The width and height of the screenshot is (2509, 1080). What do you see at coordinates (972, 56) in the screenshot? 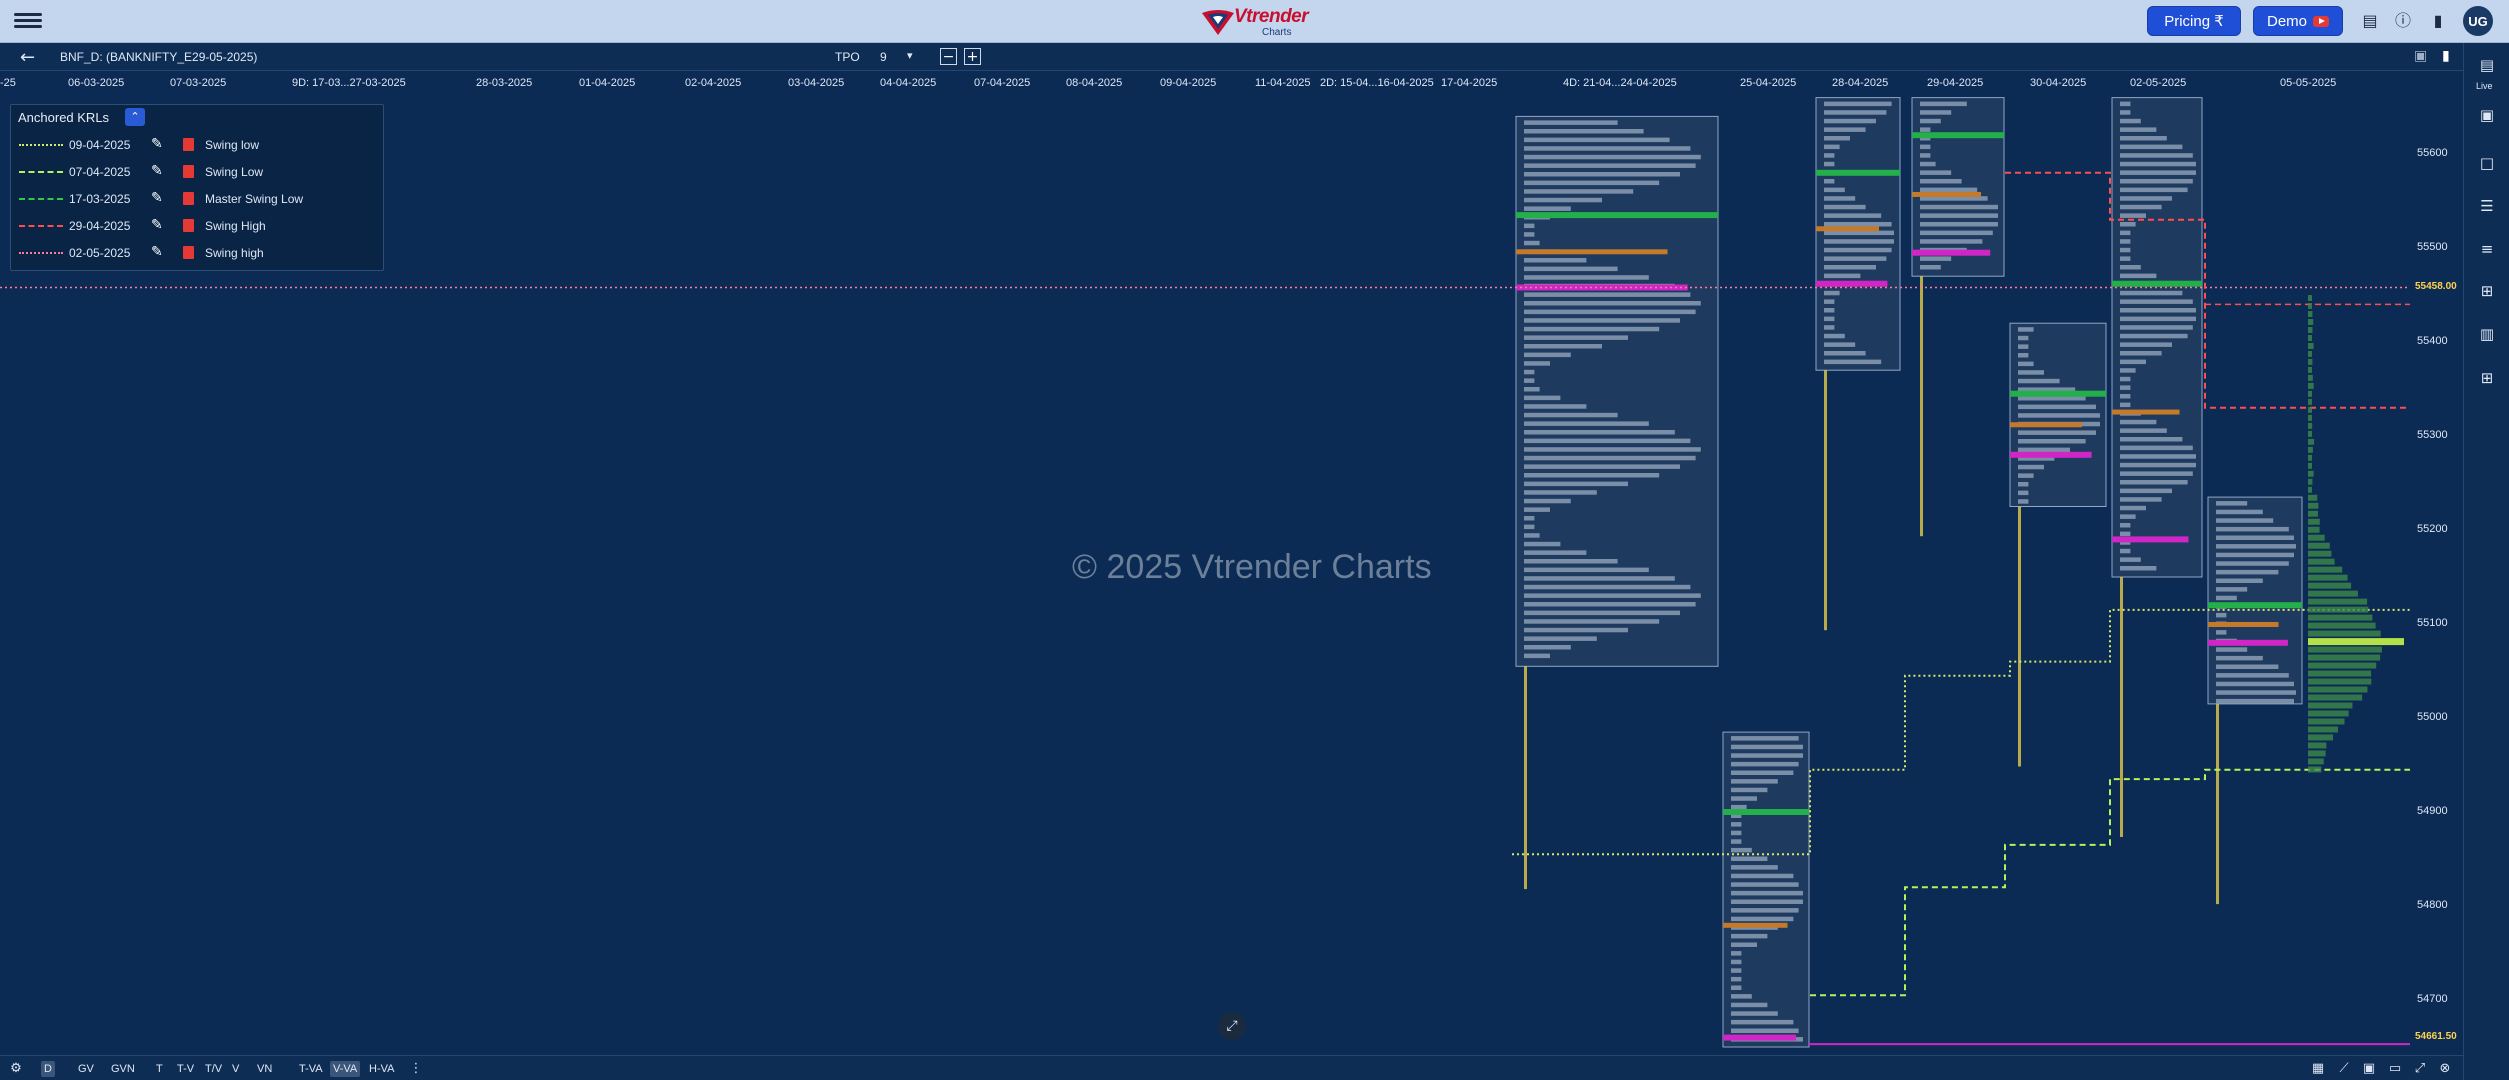
I see `zoom-in-button: +` at bounding box center [972, 56].